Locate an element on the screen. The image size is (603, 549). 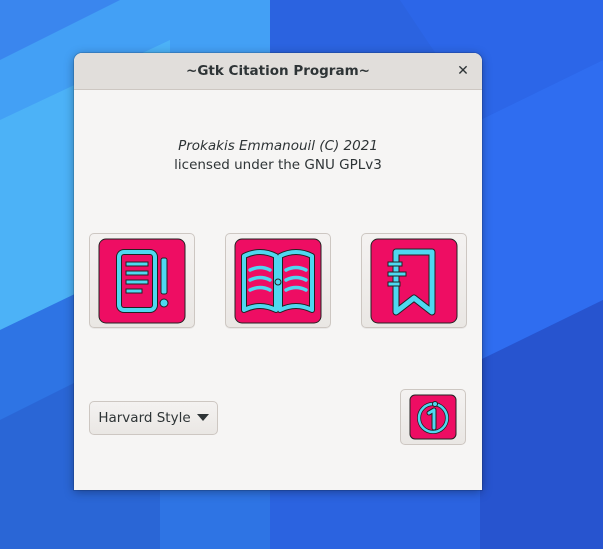
chevron-down-icon is located at coordinates (202, 417).